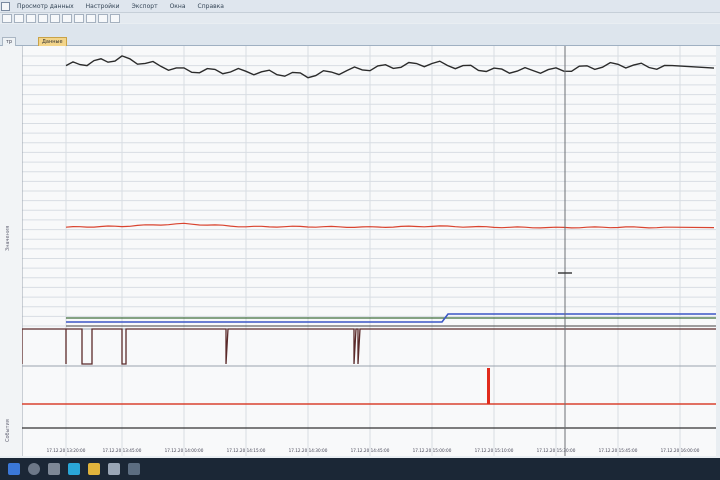 The height and width of the screenshot is (480, 720). What do you see at coordinates (360, 35) in the screenshot?
I see `tab-strip: тр Данные` at bounding box center [360, 35].